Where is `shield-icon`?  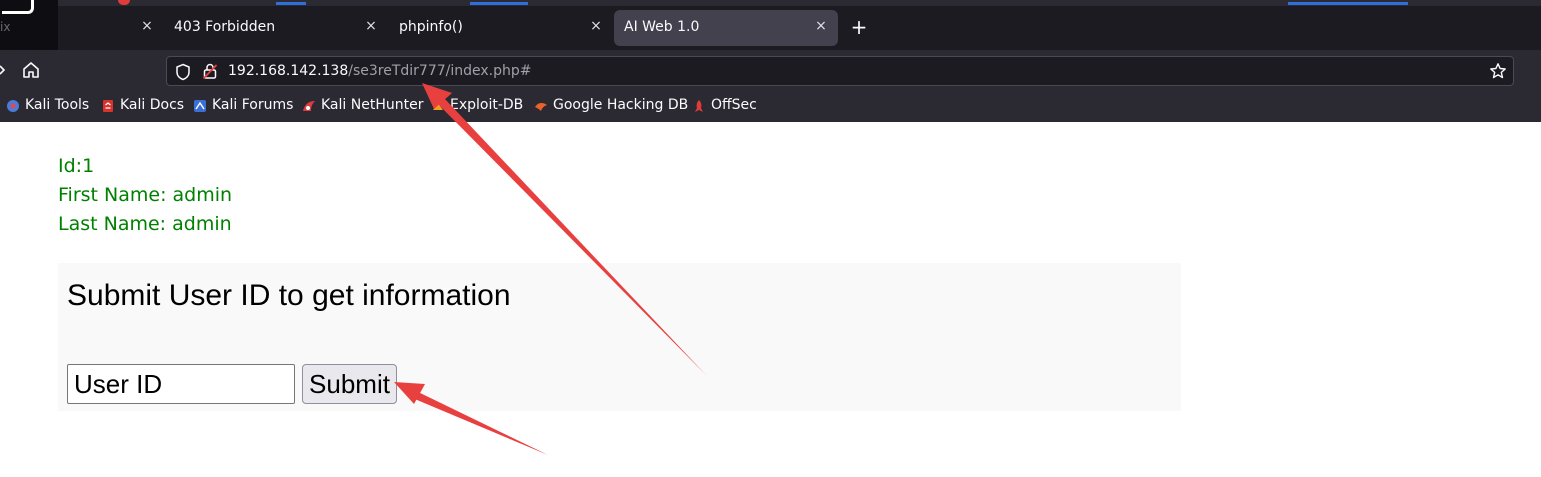 shield-icon is located at coordinates (183, 72).